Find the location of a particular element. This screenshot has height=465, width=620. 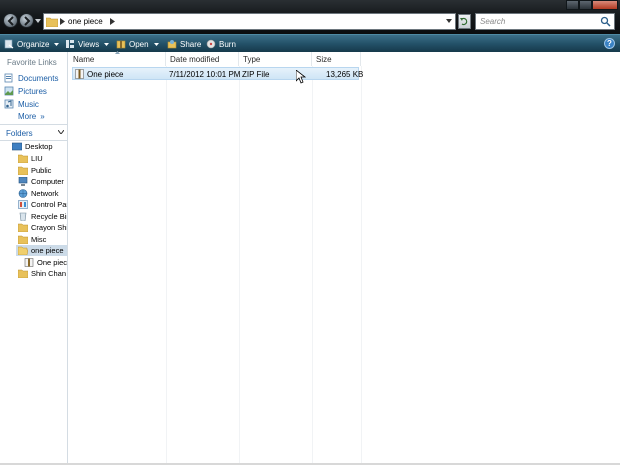

refresh-button is located at coordinates (464, 21).